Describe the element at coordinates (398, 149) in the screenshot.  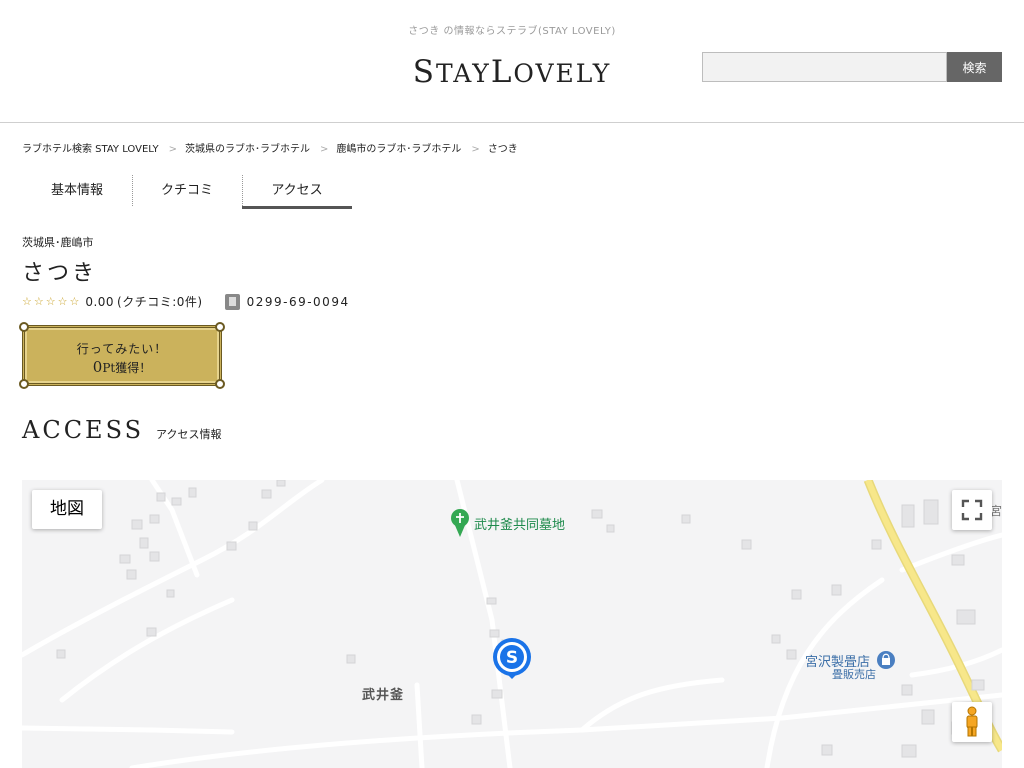
I see `breadcrumb-link-city: 鹿嶋市のラブホ･ラブホテル` at that location.